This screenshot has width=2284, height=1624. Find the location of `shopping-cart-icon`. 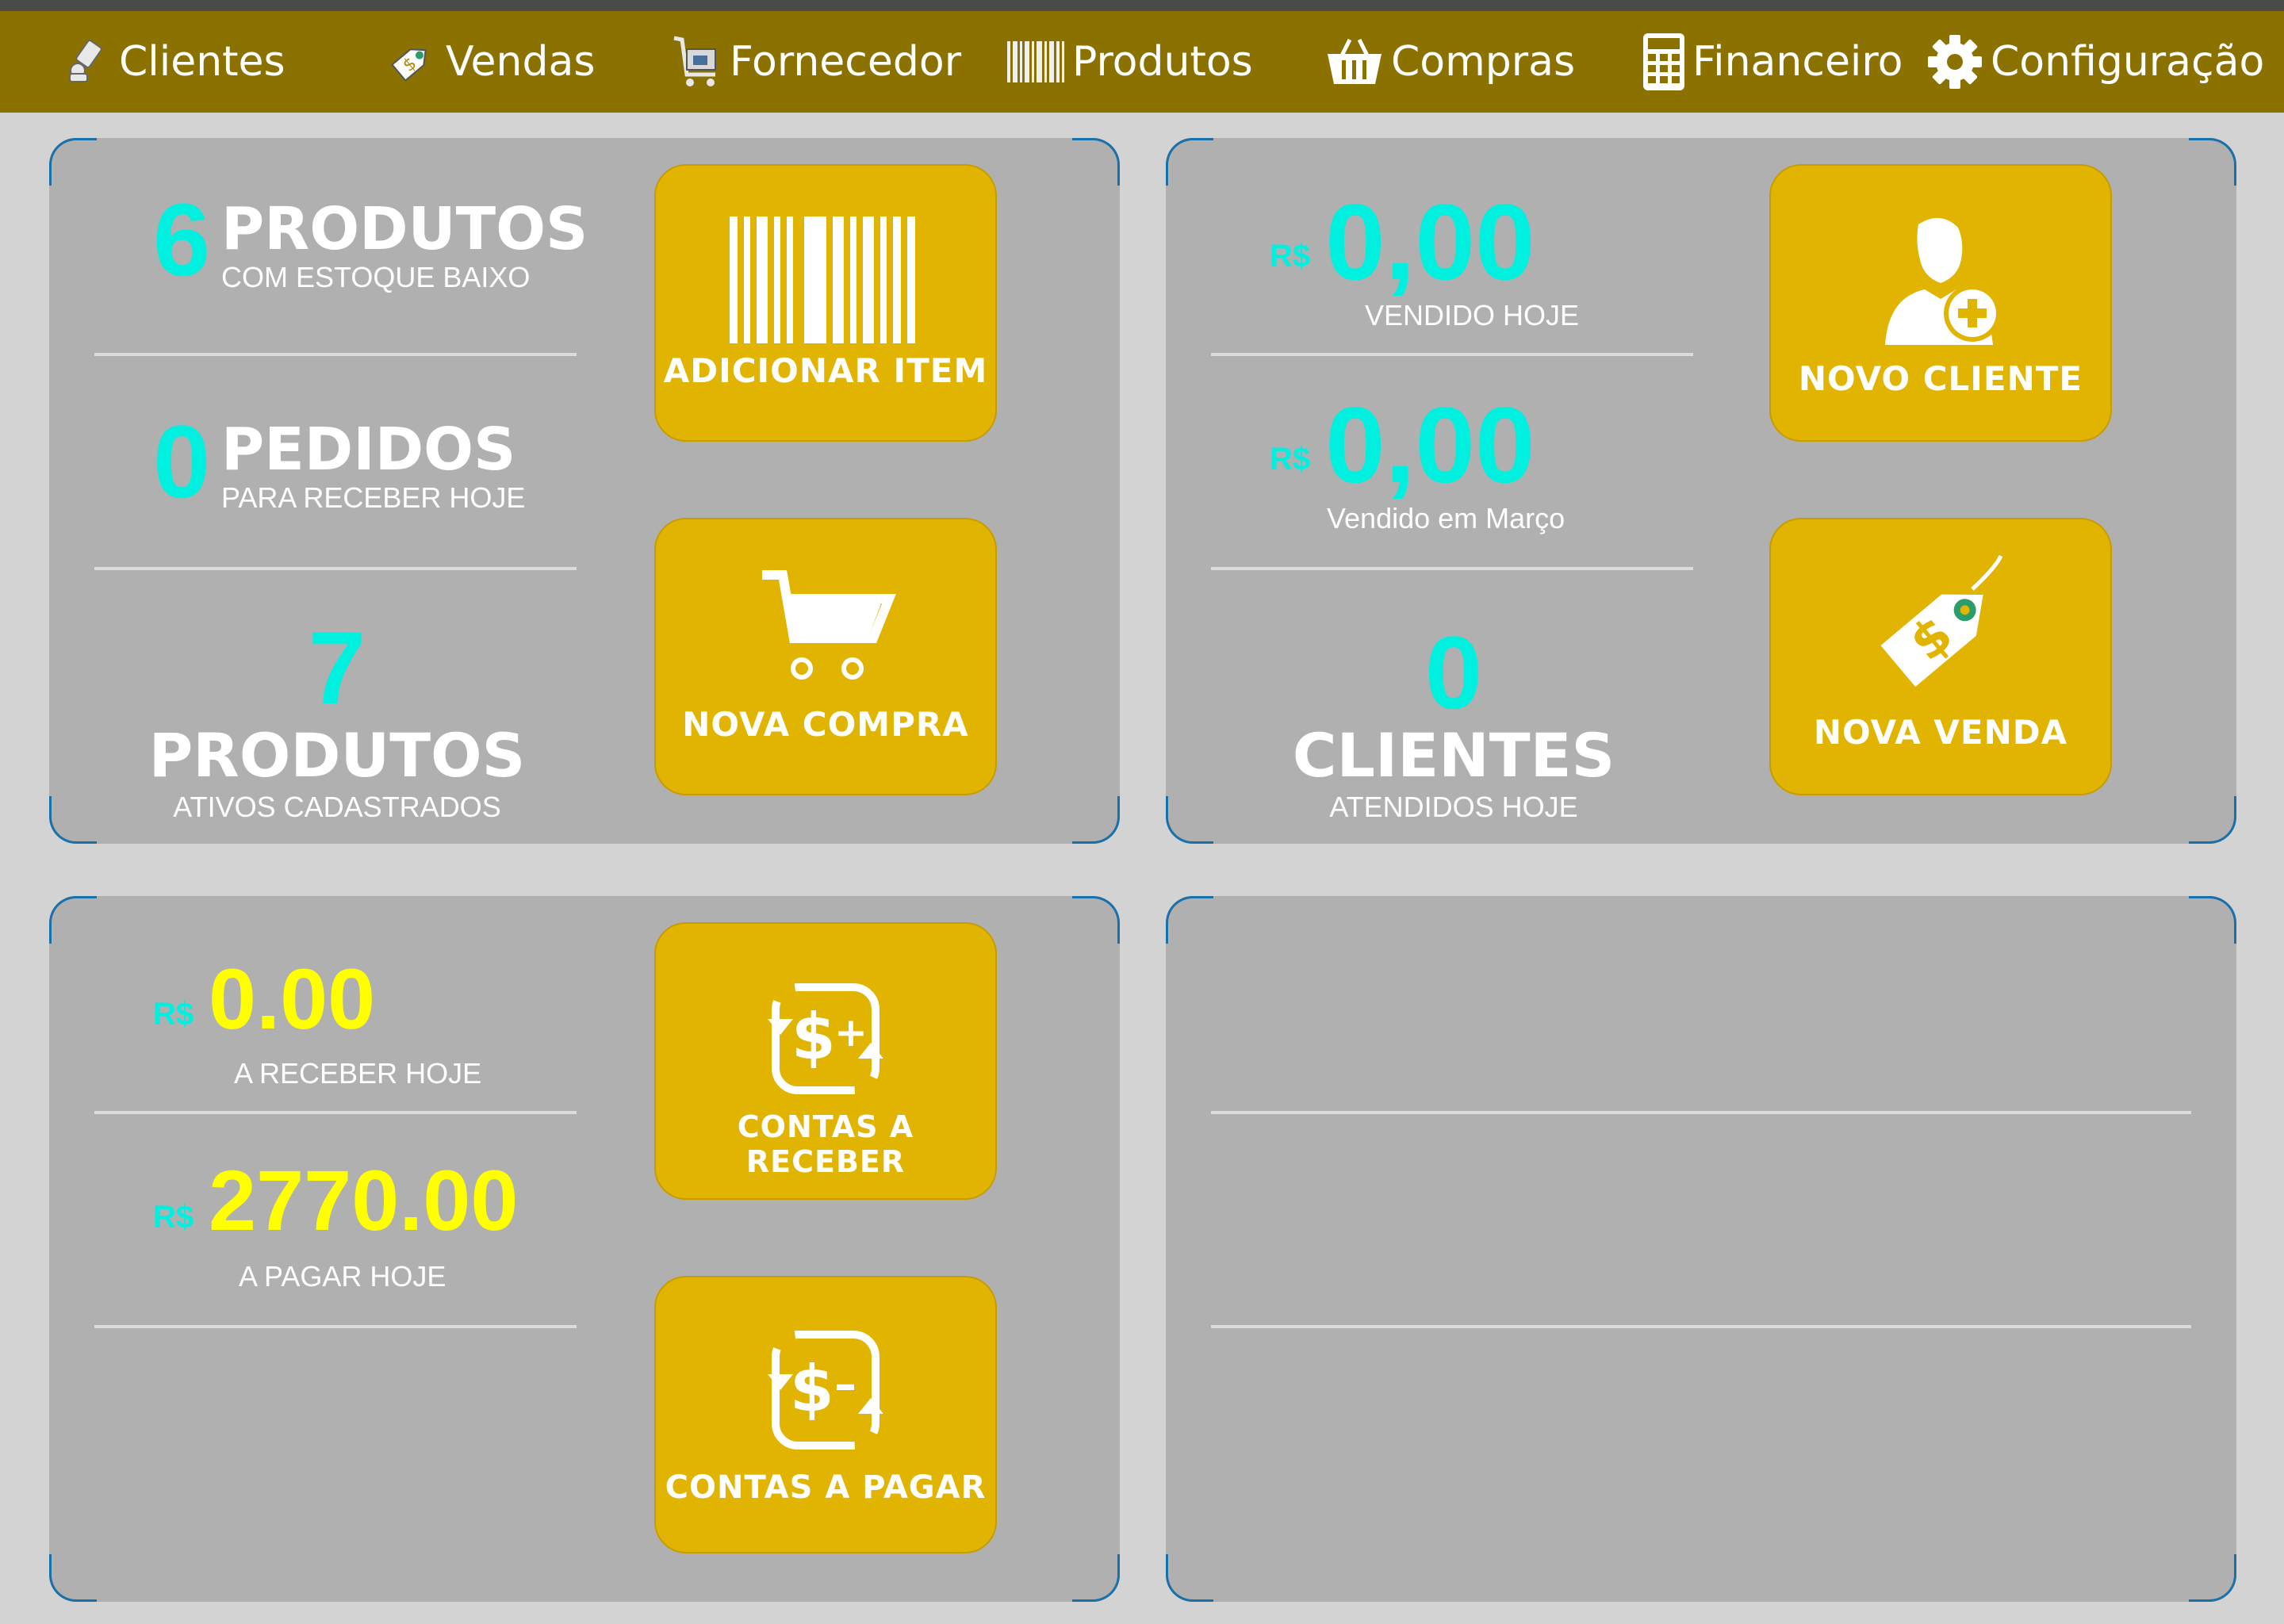

shopping-cart-icon is located at coordinates (825, 630).